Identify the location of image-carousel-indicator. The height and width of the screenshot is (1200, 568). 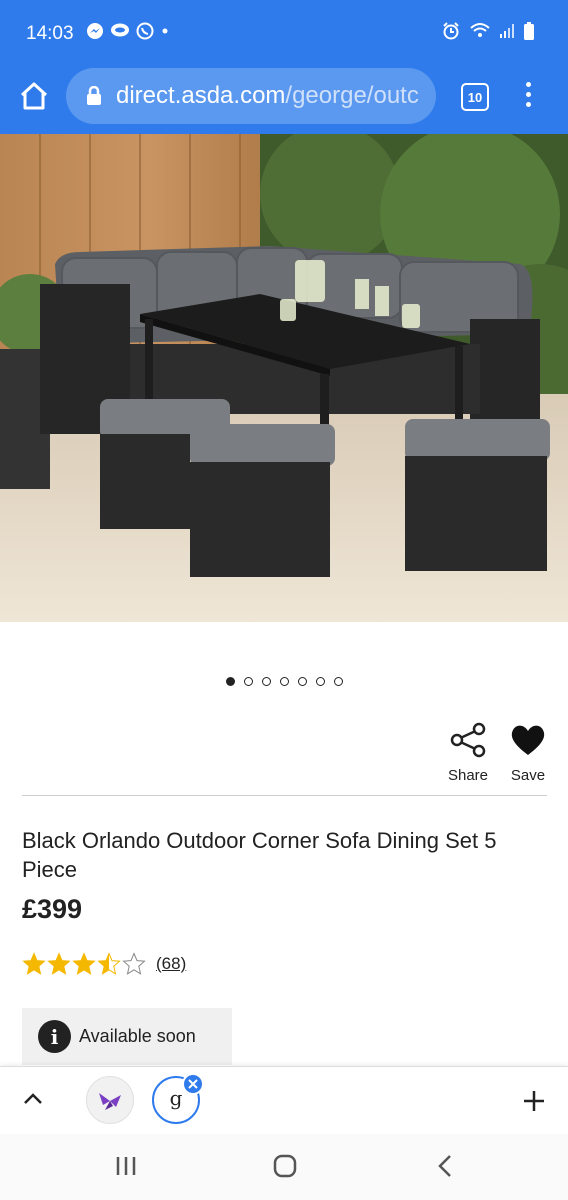
(284, 681).